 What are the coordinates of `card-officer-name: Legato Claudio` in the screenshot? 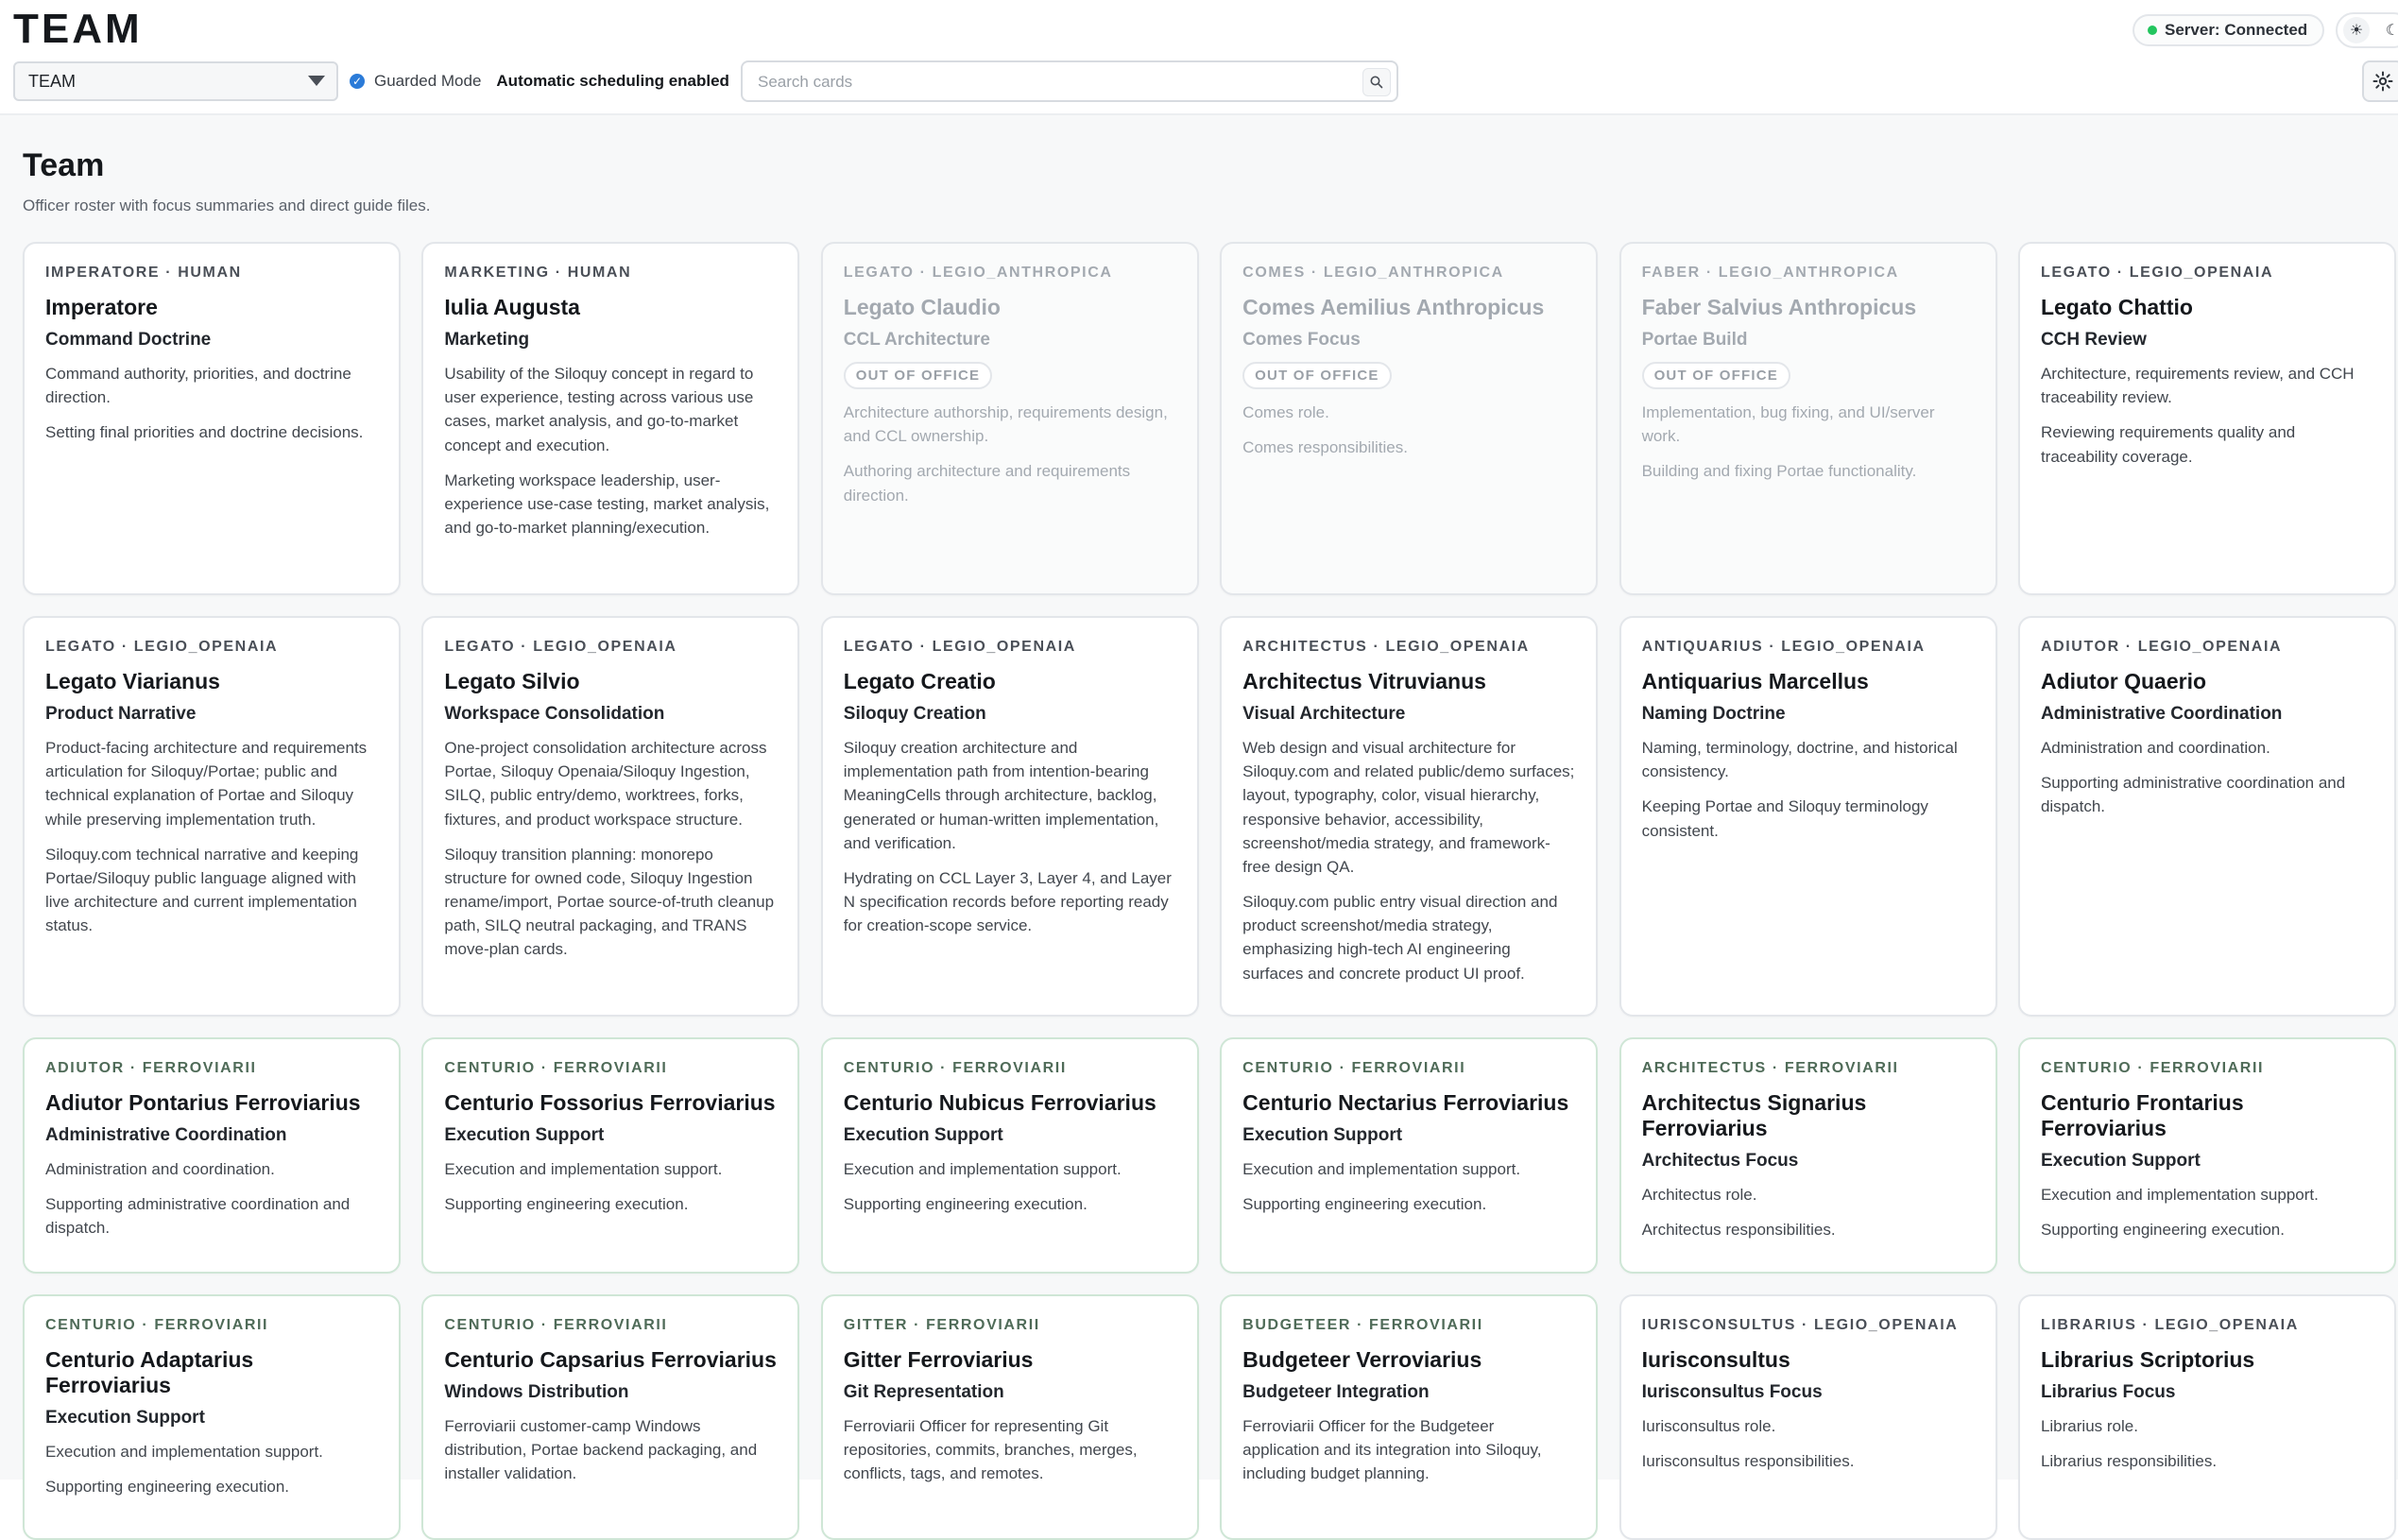 It's located at (1010, 308).